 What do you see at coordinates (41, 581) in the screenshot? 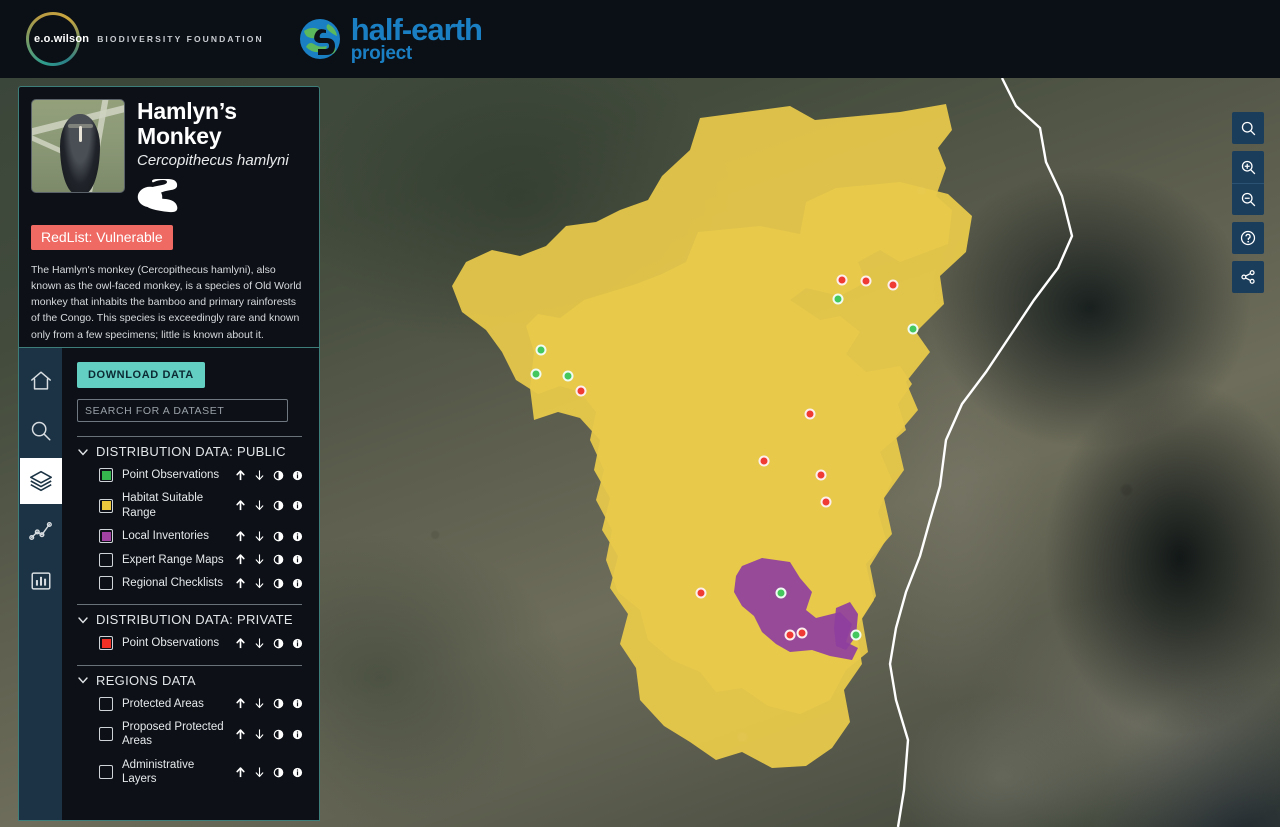
I see `sidebar-item-charts` at bounding box center [41, 581].